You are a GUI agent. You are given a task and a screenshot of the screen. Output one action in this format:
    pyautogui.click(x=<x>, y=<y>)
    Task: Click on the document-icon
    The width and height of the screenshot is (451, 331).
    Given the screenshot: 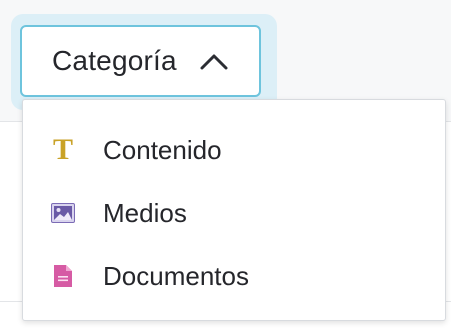 What is the action you would take?
    pyautogui.click(x=63, y=276)
    